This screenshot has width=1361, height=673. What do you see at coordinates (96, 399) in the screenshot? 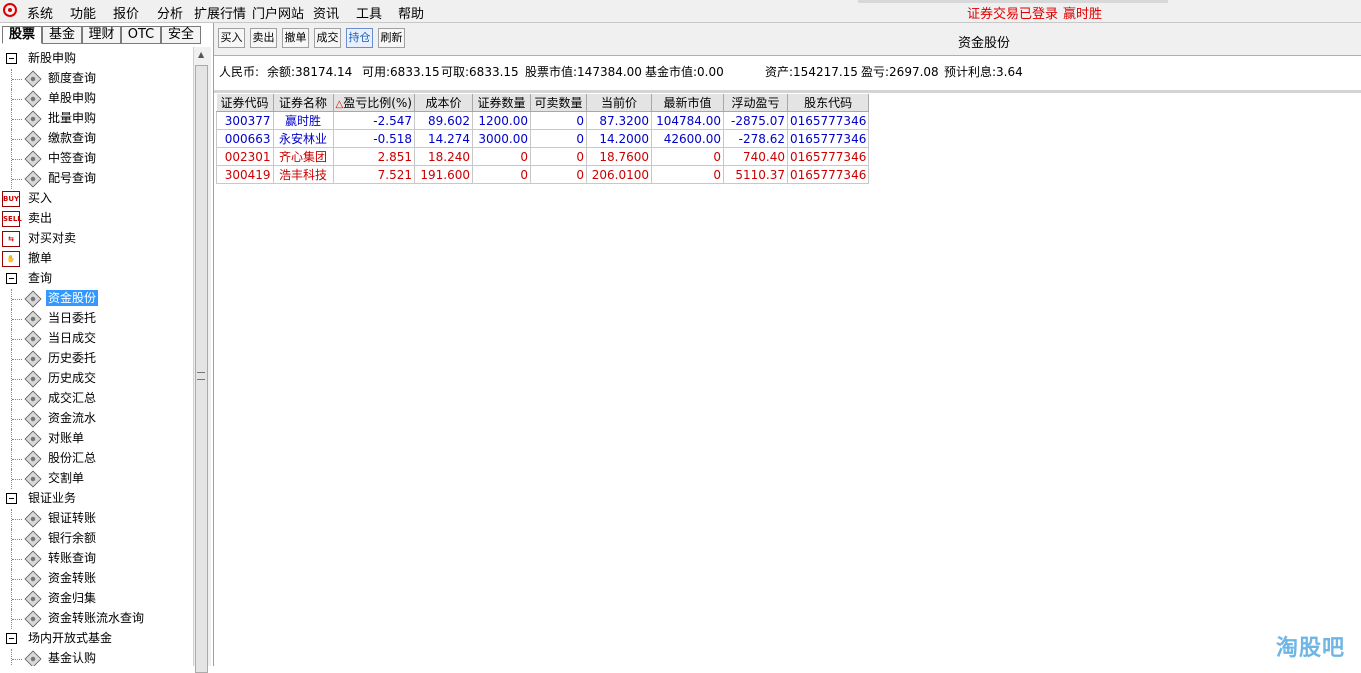
I see `tree-item: 成交汇总` at bounding box center [96, 399].